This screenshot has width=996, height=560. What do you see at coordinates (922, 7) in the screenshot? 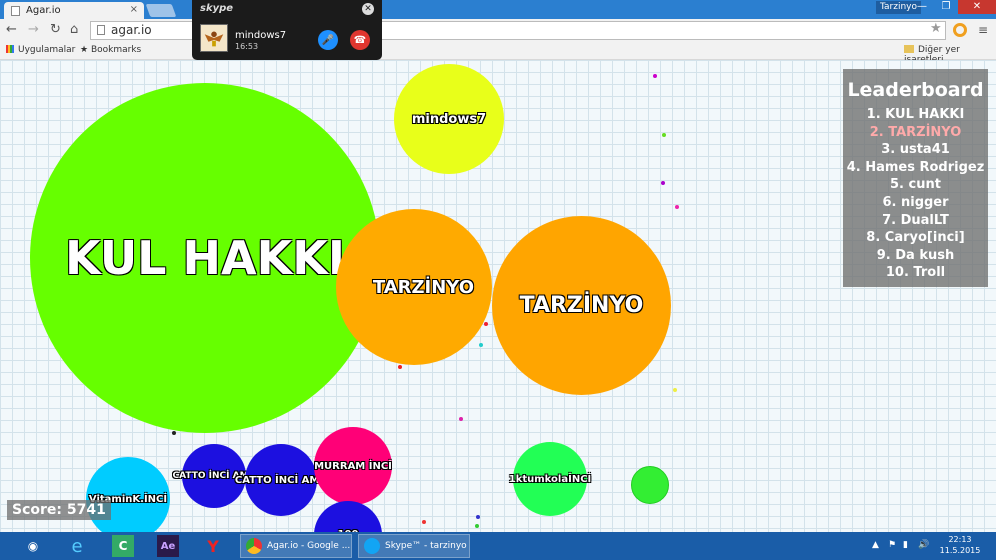
I see `minimize-icon: —` at bounding box center [922, 7].